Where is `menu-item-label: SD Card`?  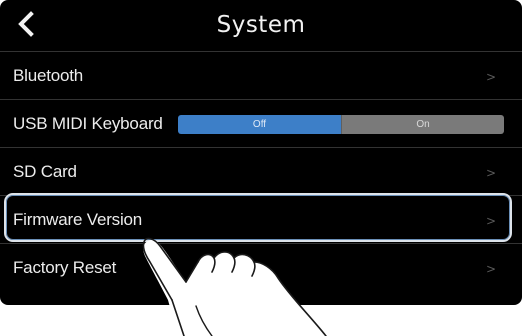 menu-item-label: SD Card is located at coordinates (45, 171).